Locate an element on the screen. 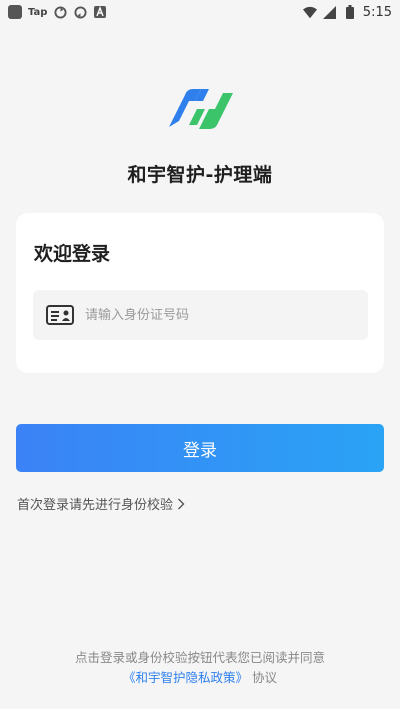  login-button: 登录 is located at coordinates (200, 448).